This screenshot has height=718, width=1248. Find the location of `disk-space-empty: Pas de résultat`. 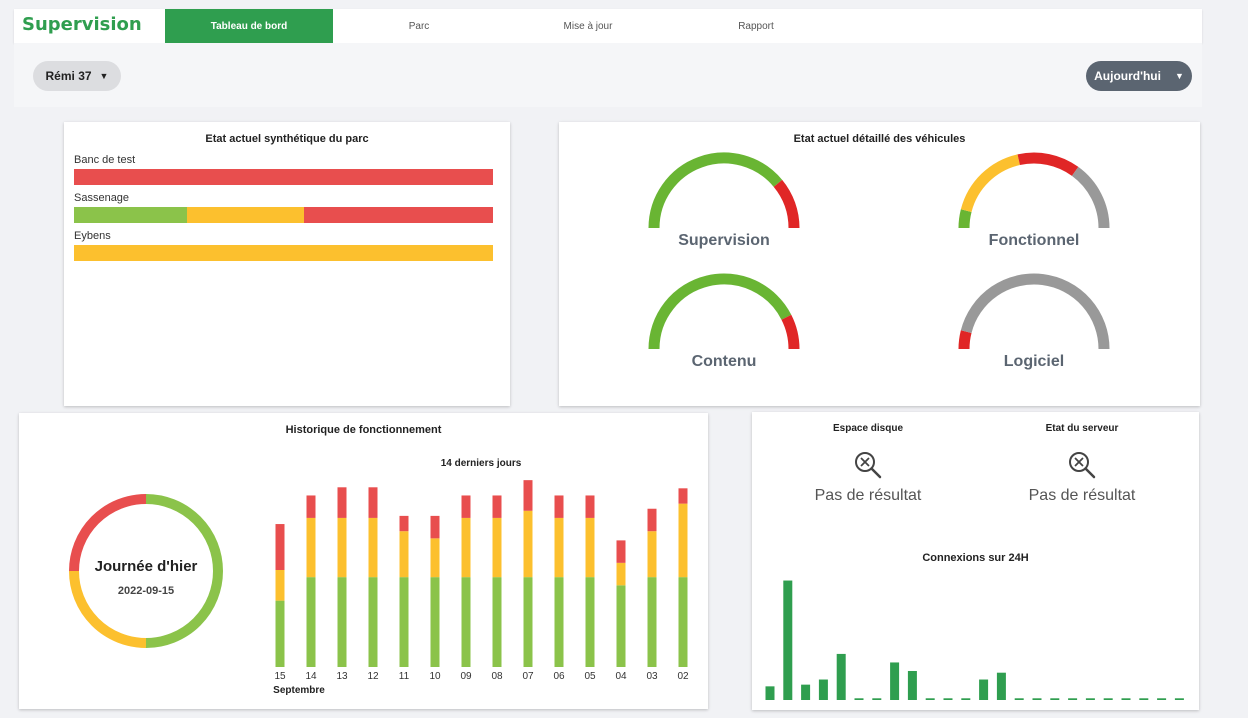

disk-space-empty: Pas de résultat is located at coordinates (868, 477).